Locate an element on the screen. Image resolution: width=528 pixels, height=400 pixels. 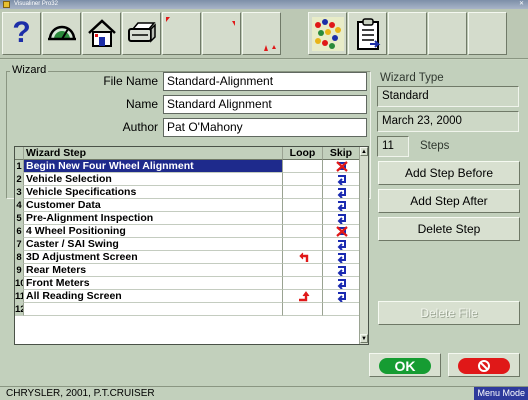
author-label: Author is located at coordinates (140, 127).